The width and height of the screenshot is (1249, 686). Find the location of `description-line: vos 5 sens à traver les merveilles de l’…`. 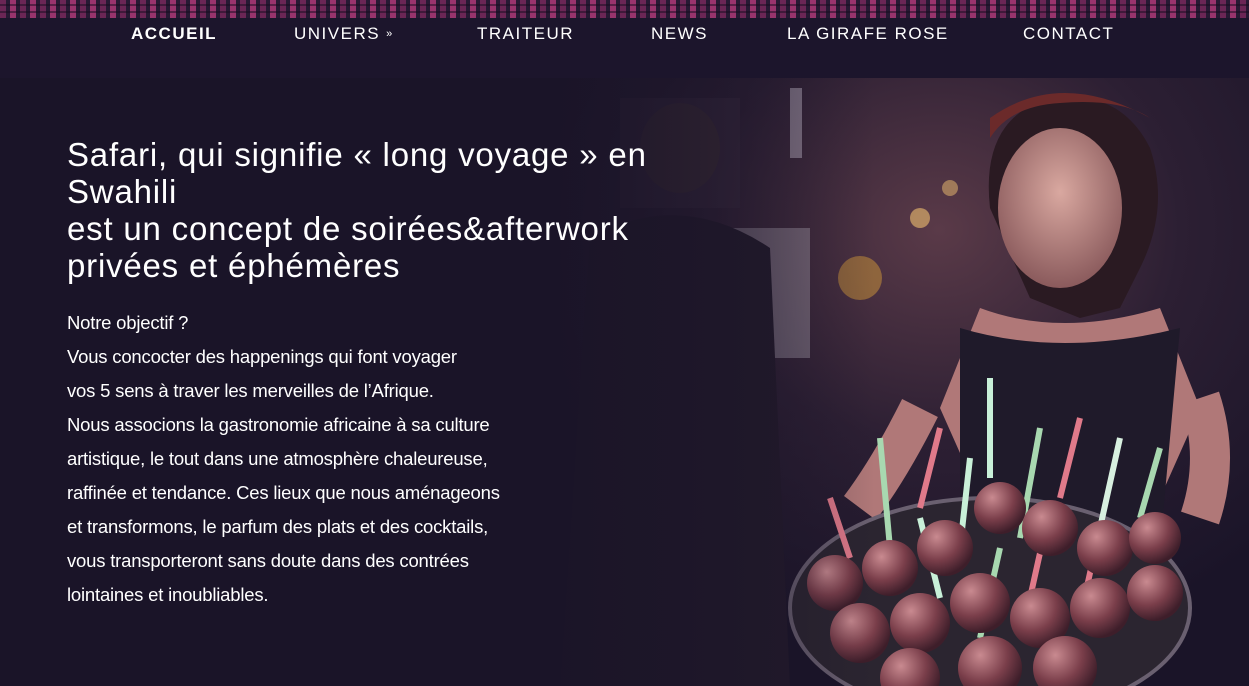

description-line: vos 5 sens à traver les merveilles de l’… is located at coordinates (250, 390).